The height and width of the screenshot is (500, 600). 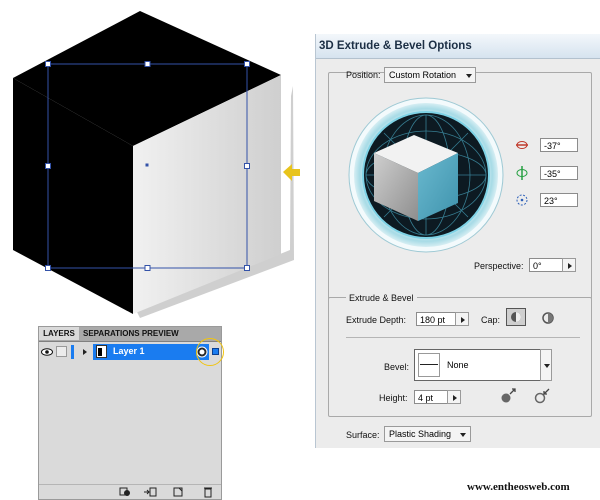 I want to click on dialog-title: 3D Extrude & Bevel Options, so click(x=458, y=46).